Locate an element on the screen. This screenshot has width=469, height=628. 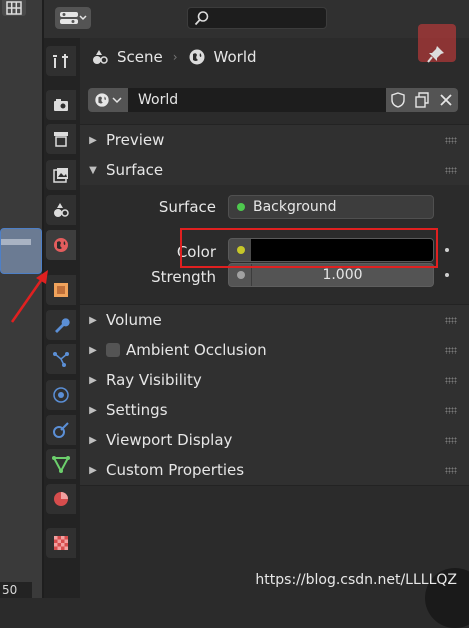
close-icon is located at coordinates (446, 100).